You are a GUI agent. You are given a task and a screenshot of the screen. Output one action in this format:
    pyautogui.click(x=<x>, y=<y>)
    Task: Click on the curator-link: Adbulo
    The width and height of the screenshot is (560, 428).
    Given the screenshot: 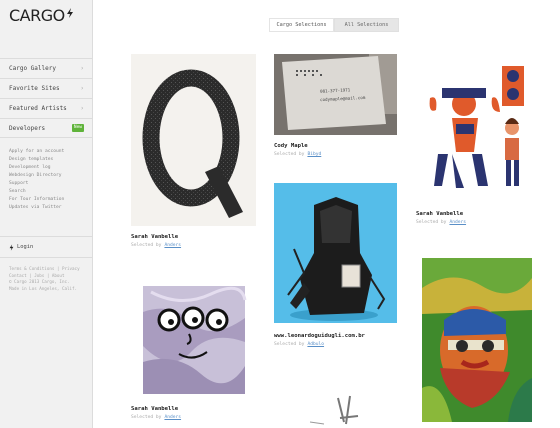 What is the action you would take?
    pyautogui.click(x=315, y=344)
    